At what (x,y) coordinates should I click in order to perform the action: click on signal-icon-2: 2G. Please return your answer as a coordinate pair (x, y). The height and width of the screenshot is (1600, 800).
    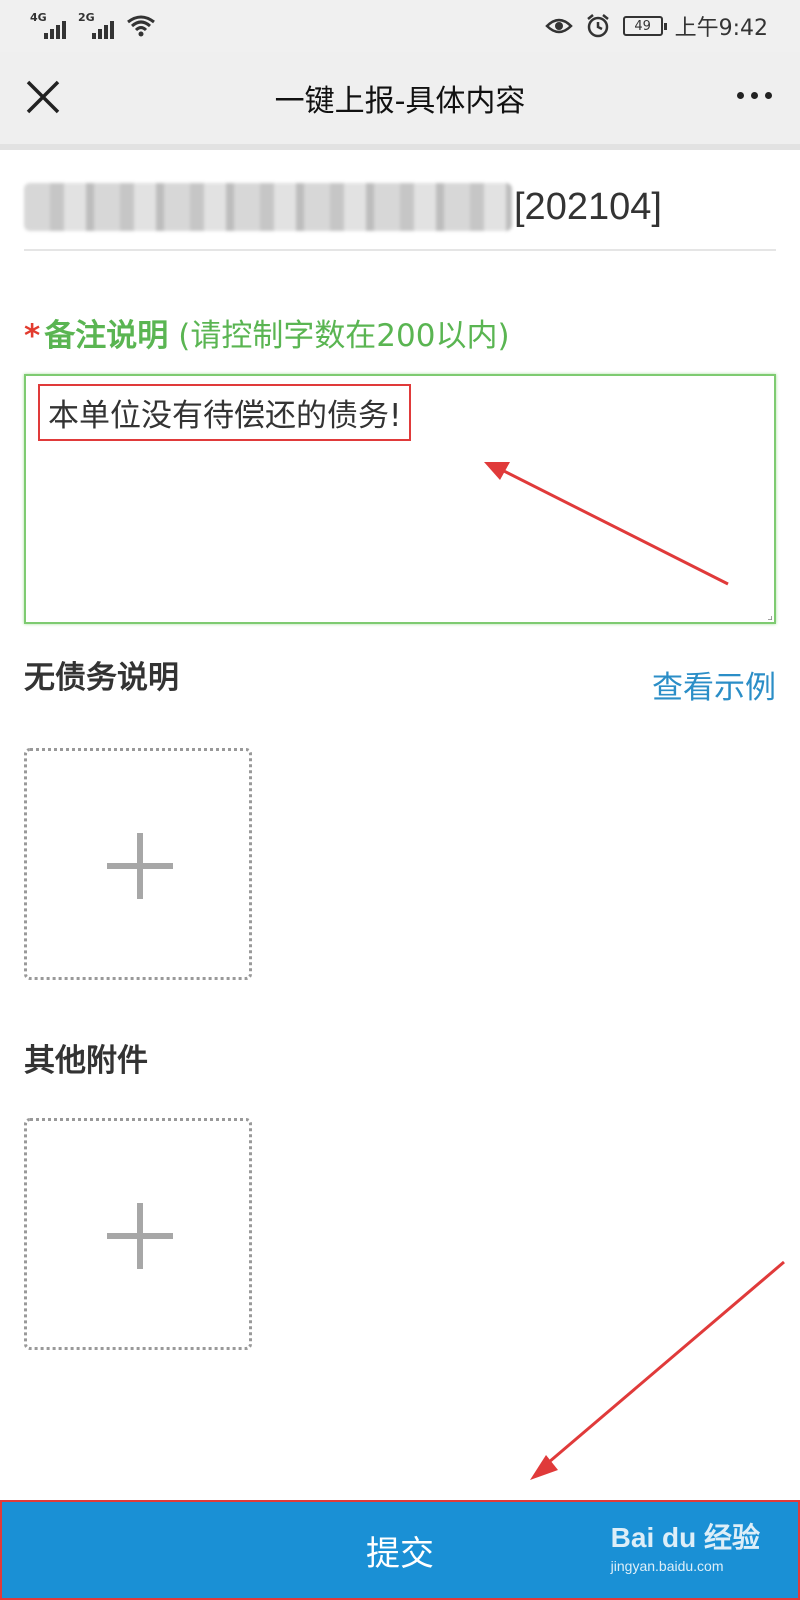
    Looking at the image, I should click on (96, 25).